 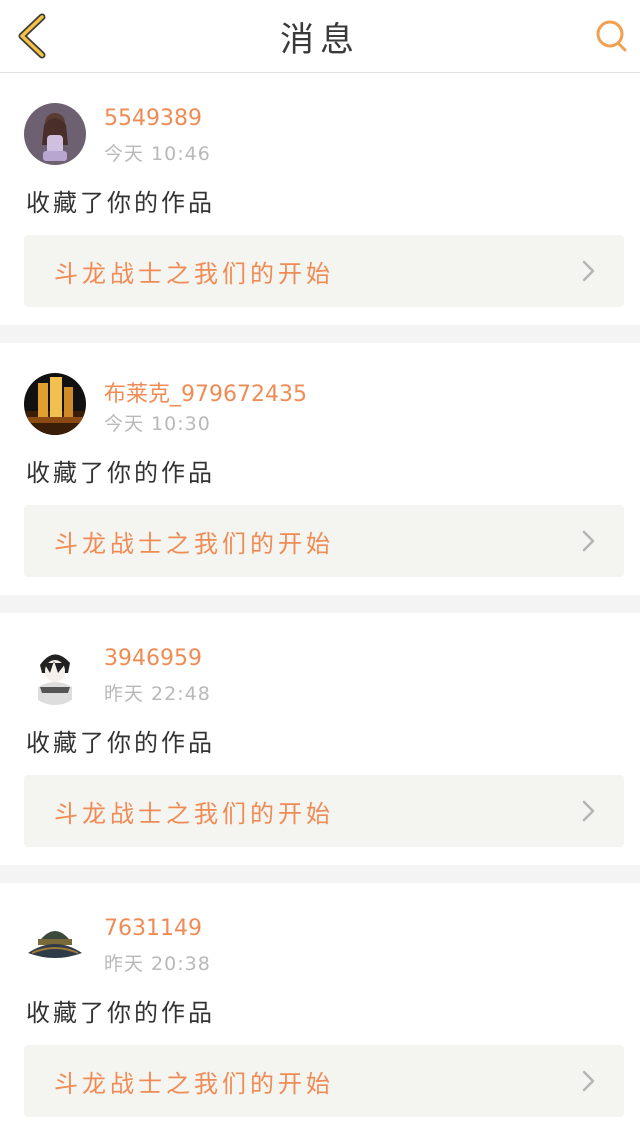 What do you see at coordinates (205, 392) in the screenshot?
I see `user-name: 布莱克_979672435` at bounding box center [205, 392].